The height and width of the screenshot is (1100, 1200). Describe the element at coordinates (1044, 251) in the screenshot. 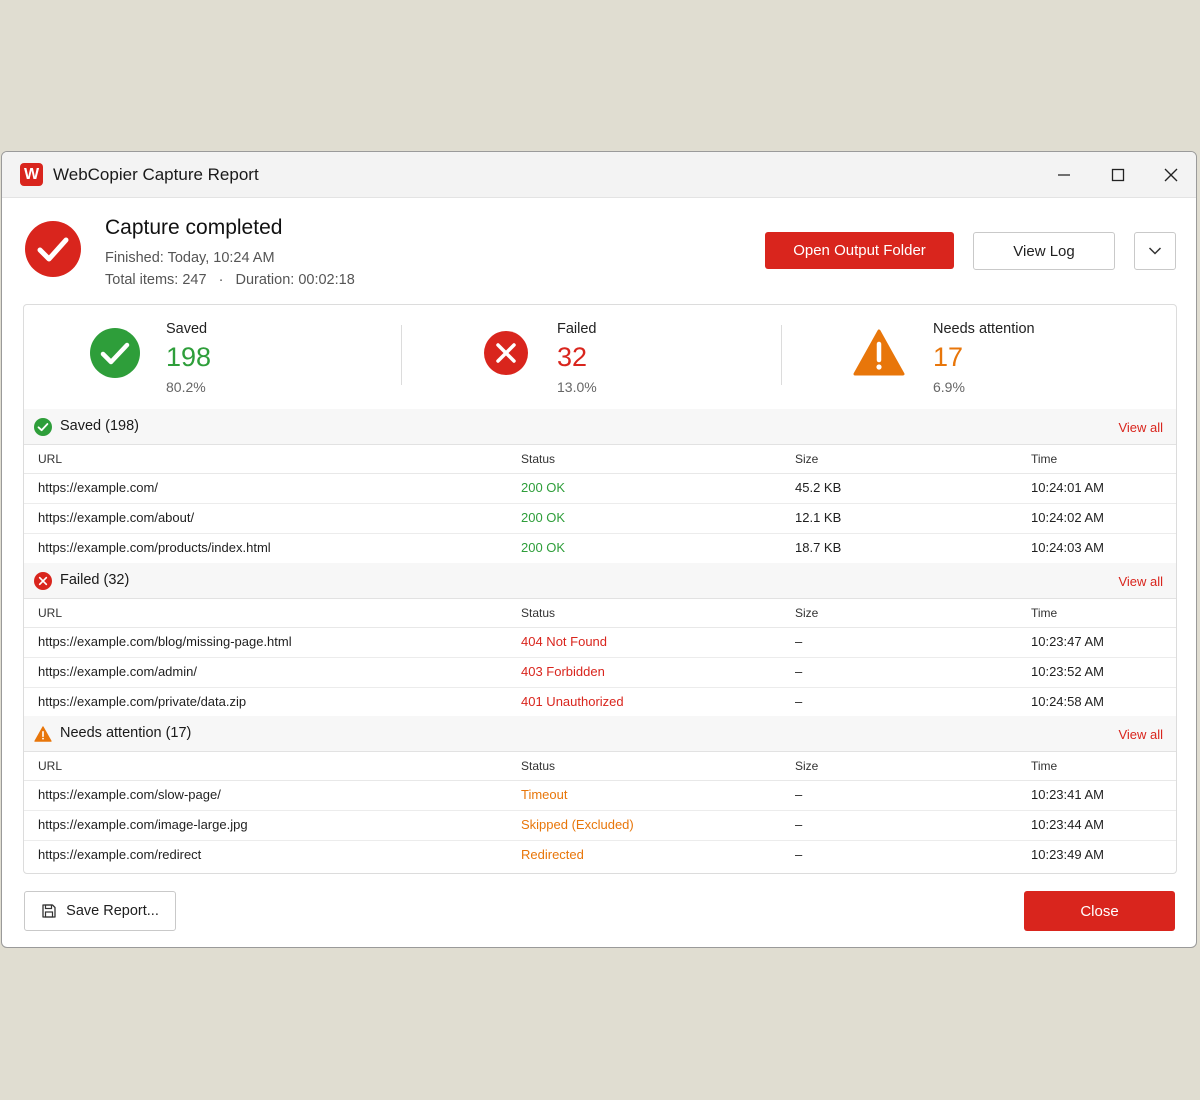

I see `view-log-button: View Log` at that location.